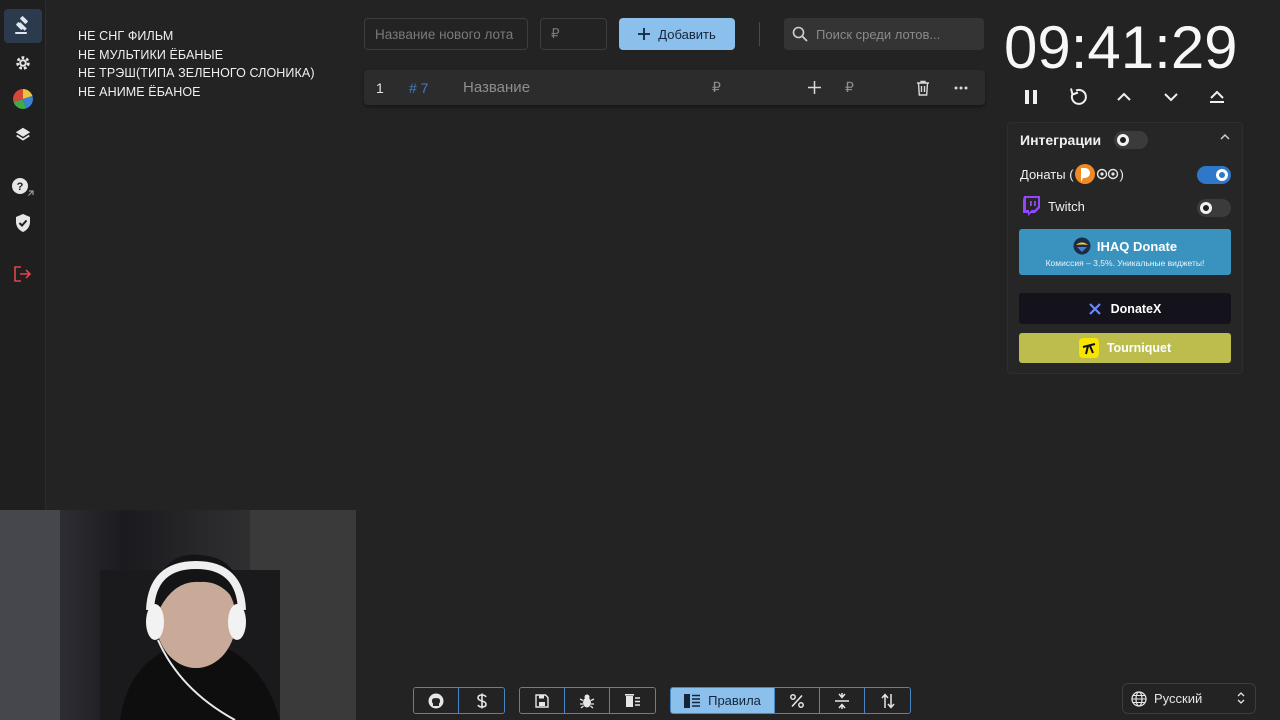  What do you see at coordinates (734, 700) in the screenshot?
I see `rules-button-label: Правила` at bounding box center [734, 700].